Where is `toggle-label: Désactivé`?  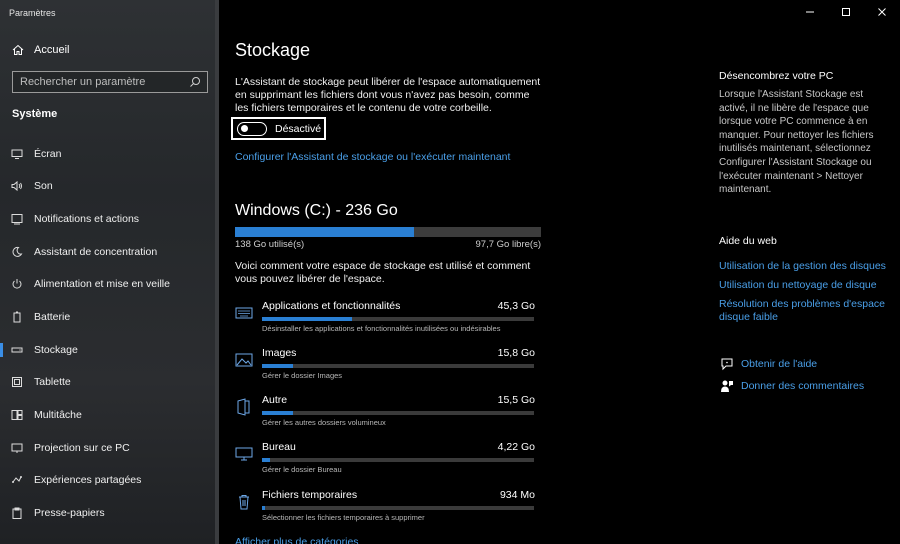
toggle-label: Désactivé is located at coordinates (298, 128).